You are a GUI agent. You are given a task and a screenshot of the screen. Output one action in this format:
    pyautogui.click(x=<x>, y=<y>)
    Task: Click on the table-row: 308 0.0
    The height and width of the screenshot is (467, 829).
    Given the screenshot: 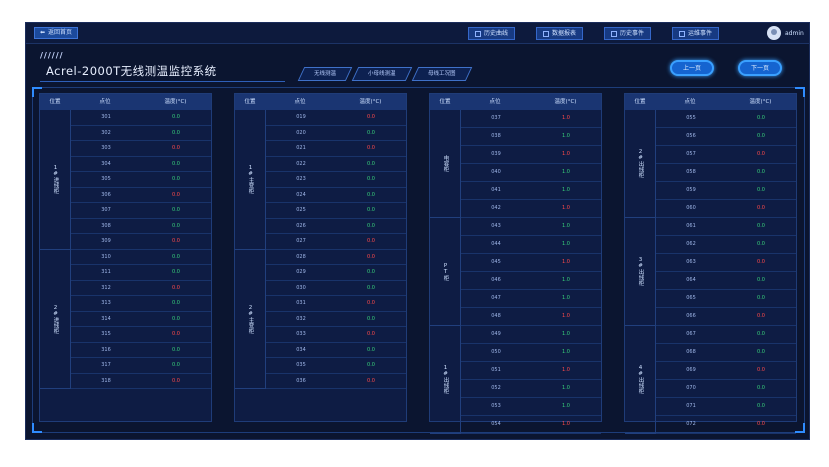 What is the action you would take?
    pyautogui.click(x=141, y=226)
    